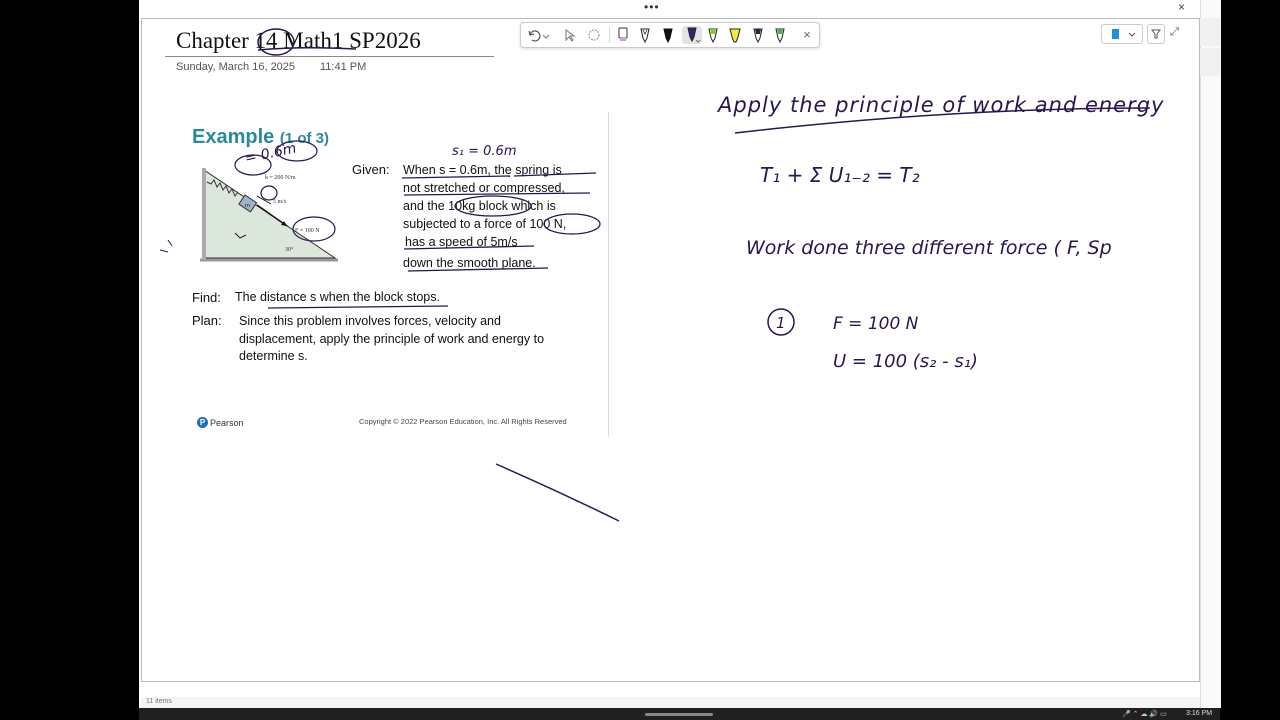  I want to click on spring-constant-label: k = 200 N/m, so click(280, 178).